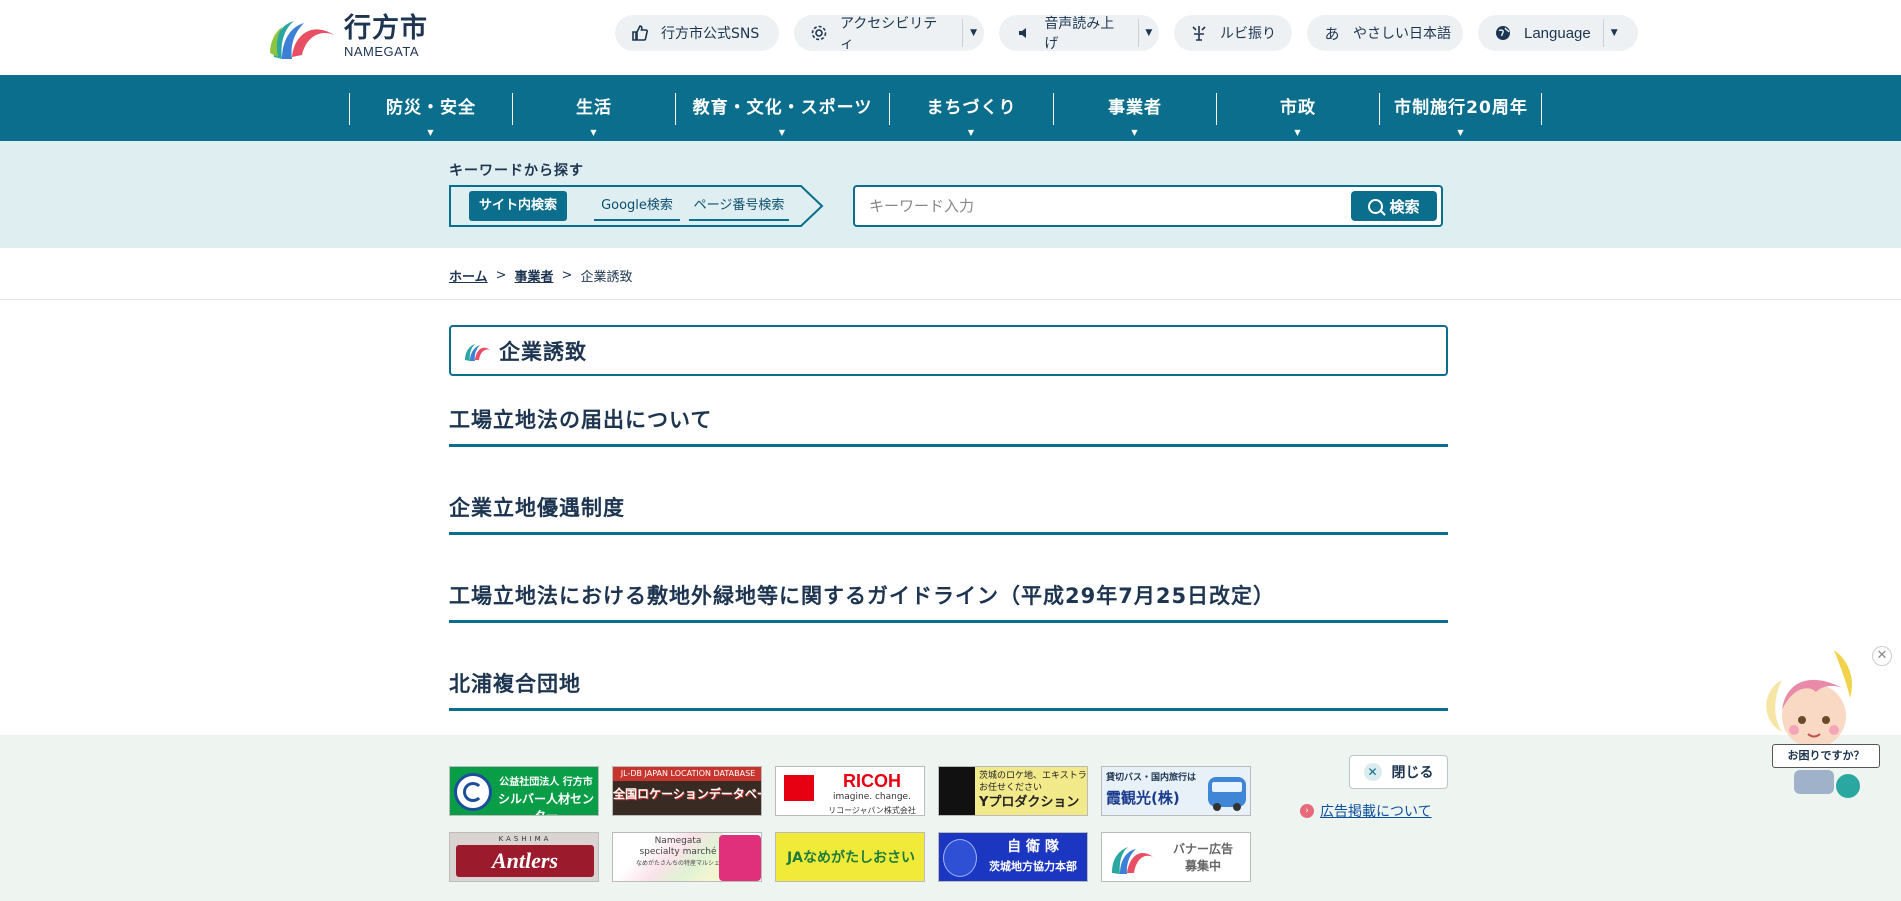 The height and width of the screenshot is (901, 1901). Describe the element at coordinates (515, 684) in the screenshot. I see `list-item-label: 北浦複合団地` at that location.